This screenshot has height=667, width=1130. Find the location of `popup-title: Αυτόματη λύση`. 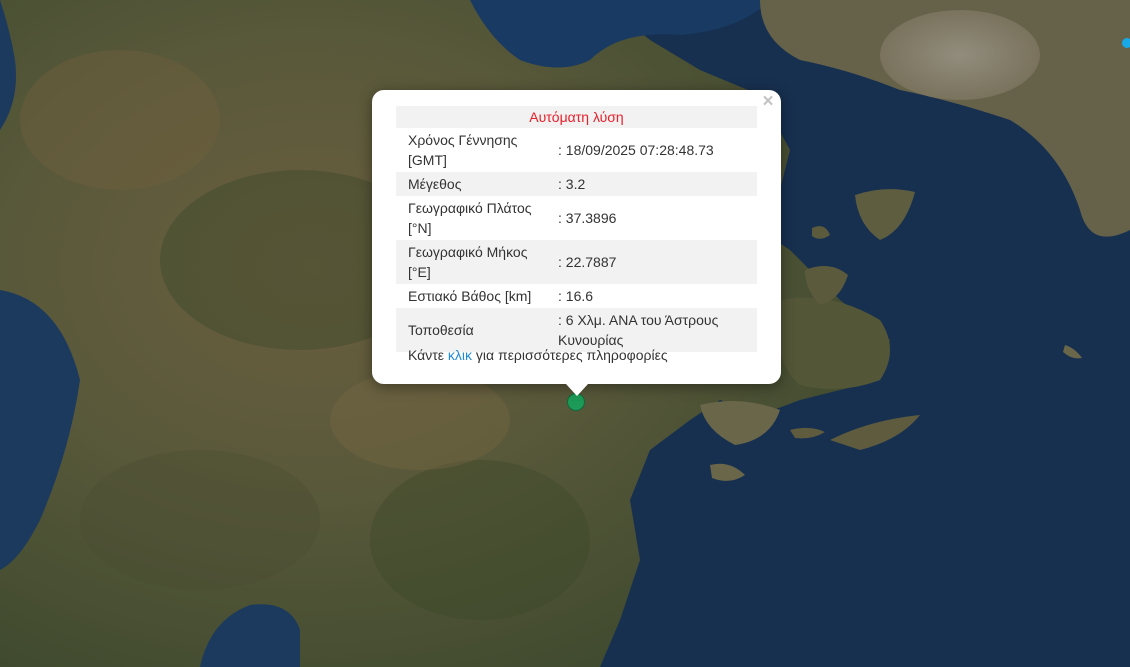

popup-title: Αυτόματη λύση is located at coordinates (576, 117).